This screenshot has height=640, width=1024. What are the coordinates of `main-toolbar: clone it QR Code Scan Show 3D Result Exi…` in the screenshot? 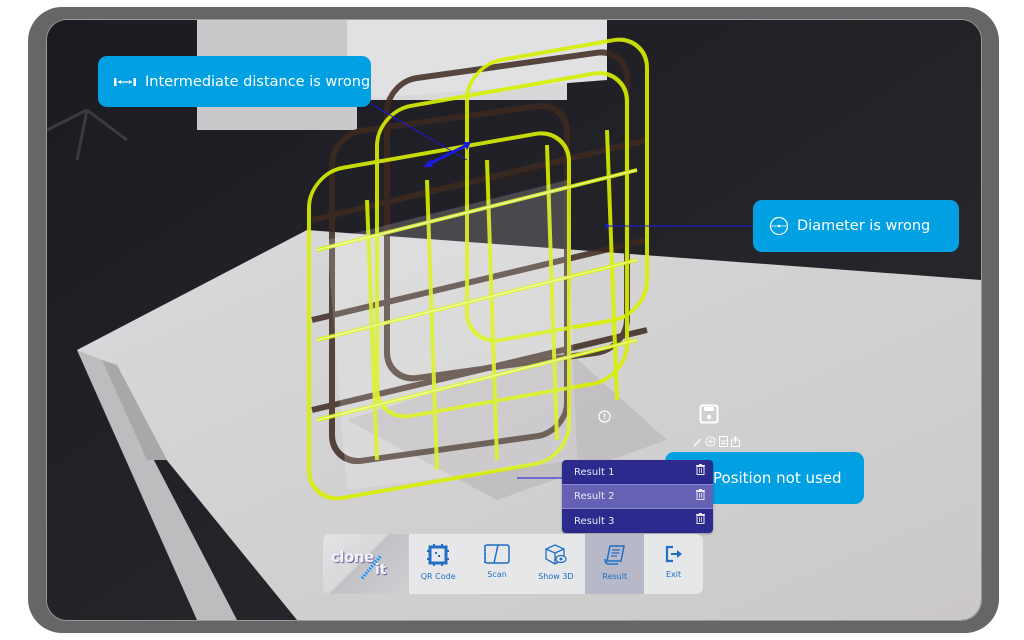 It's located at (513, 564).